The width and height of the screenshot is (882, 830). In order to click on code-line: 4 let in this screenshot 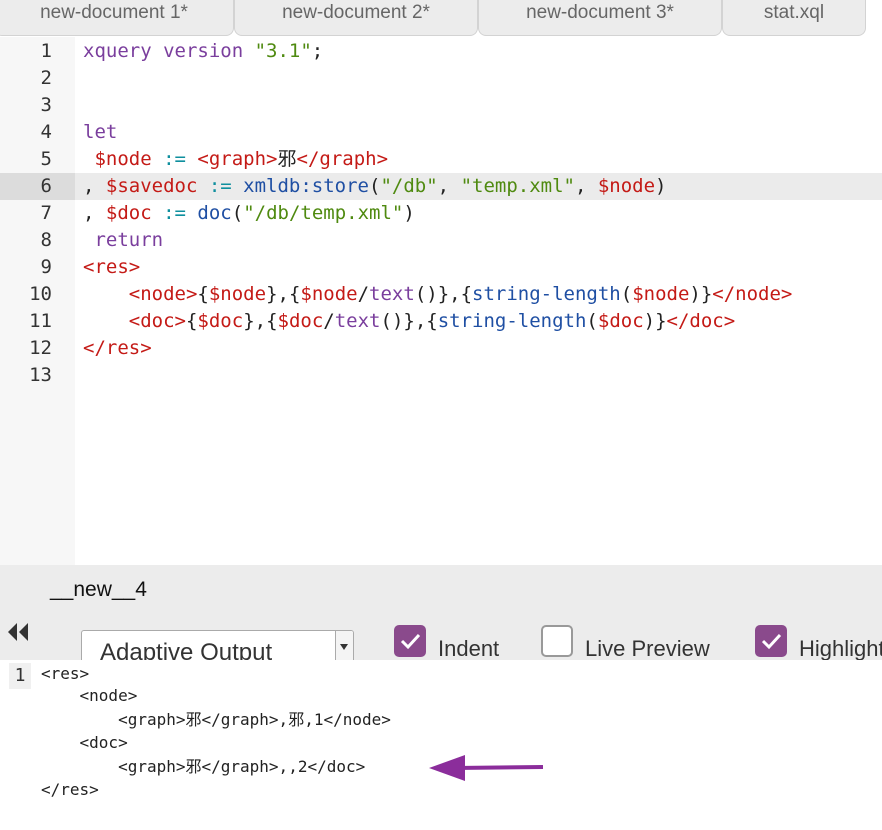, I will do `click(441, 132)`.